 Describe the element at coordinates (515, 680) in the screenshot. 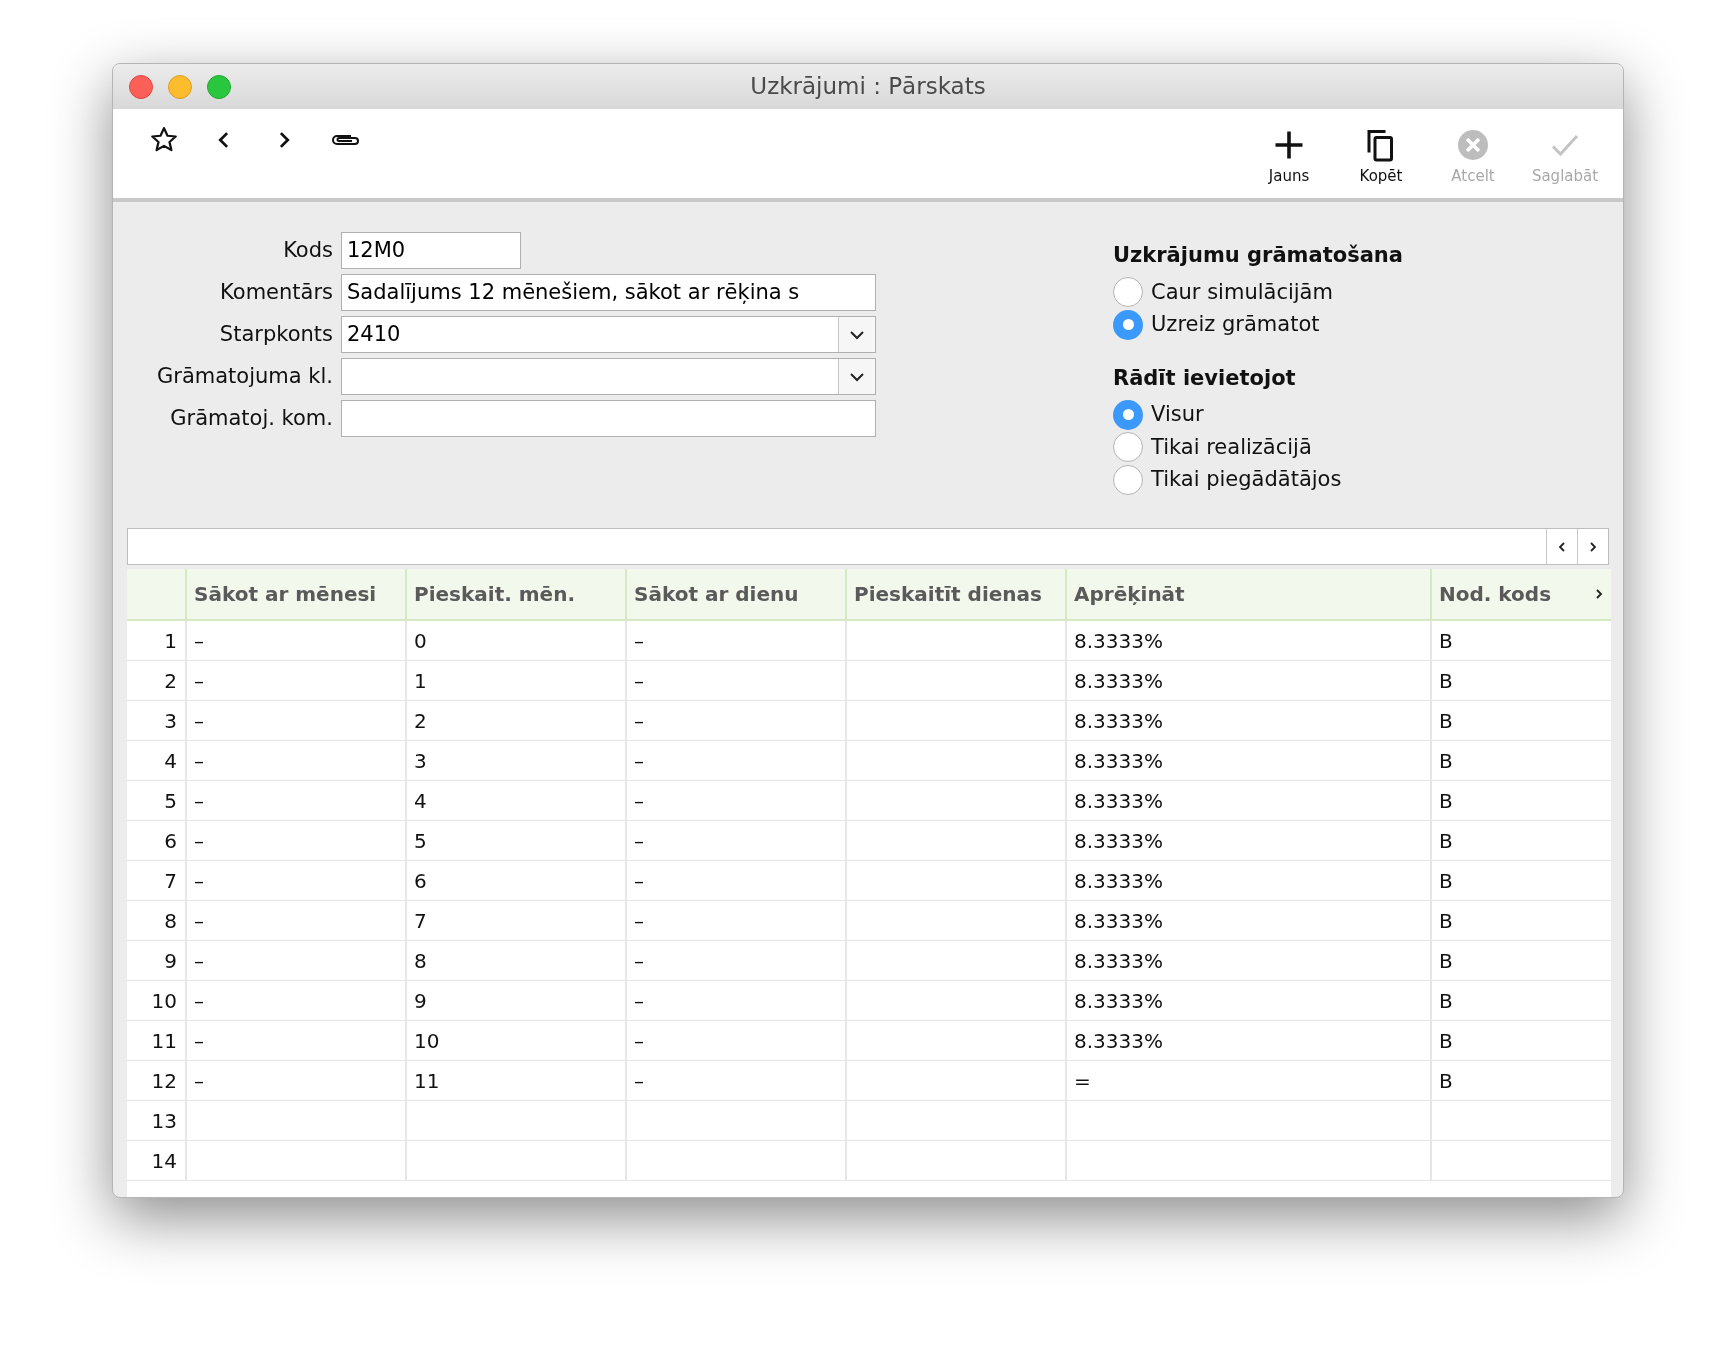

I see `table-cell: 1` at that location.